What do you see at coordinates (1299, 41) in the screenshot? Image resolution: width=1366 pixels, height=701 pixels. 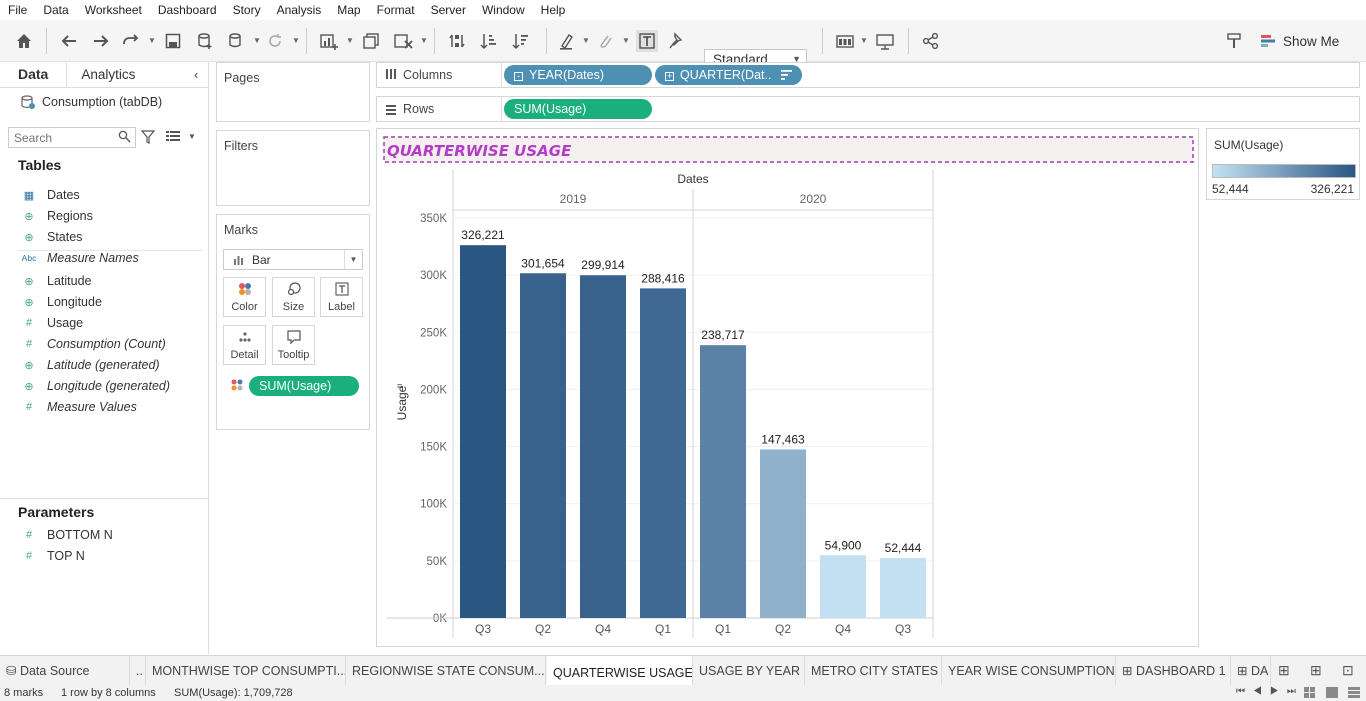 I see `show-me-button: Show Me` at bounding box center [1299, 41].